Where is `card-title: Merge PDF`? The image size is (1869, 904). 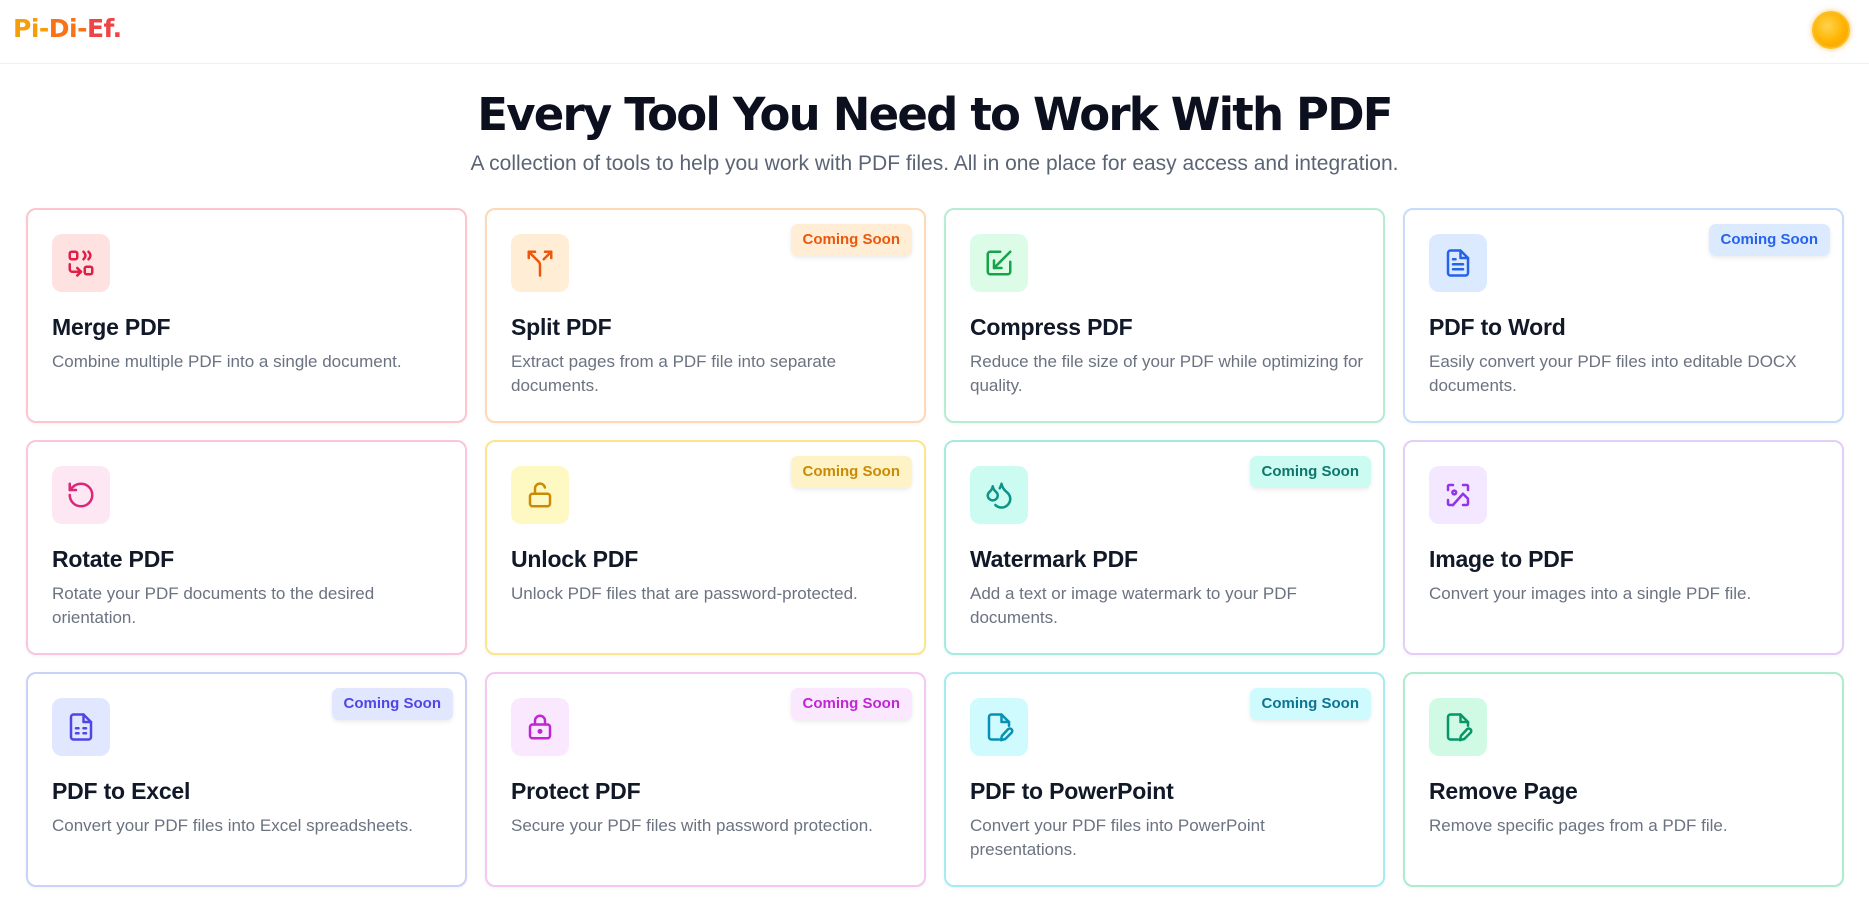
card-title: Merge PDF is located at coordinates (111, 327).